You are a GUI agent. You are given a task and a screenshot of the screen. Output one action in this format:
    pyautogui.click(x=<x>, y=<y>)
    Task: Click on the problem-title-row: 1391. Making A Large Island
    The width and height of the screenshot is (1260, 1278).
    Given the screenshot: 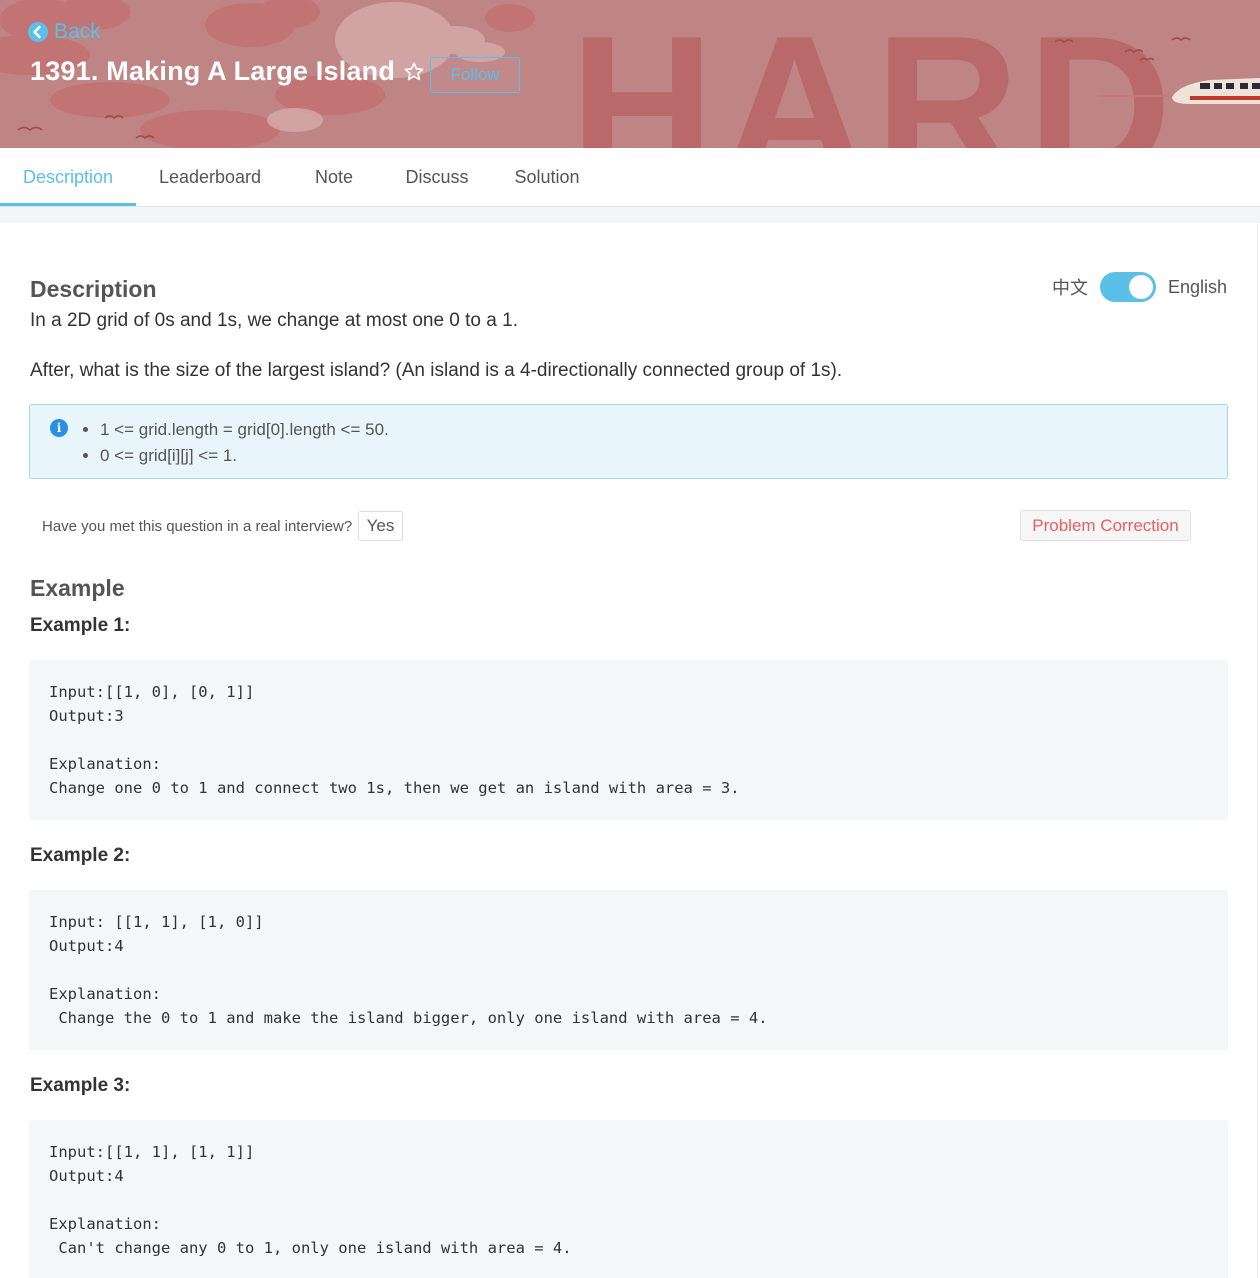 What is the action you would take?
    pyautogui.click(x=227, y=71)
    